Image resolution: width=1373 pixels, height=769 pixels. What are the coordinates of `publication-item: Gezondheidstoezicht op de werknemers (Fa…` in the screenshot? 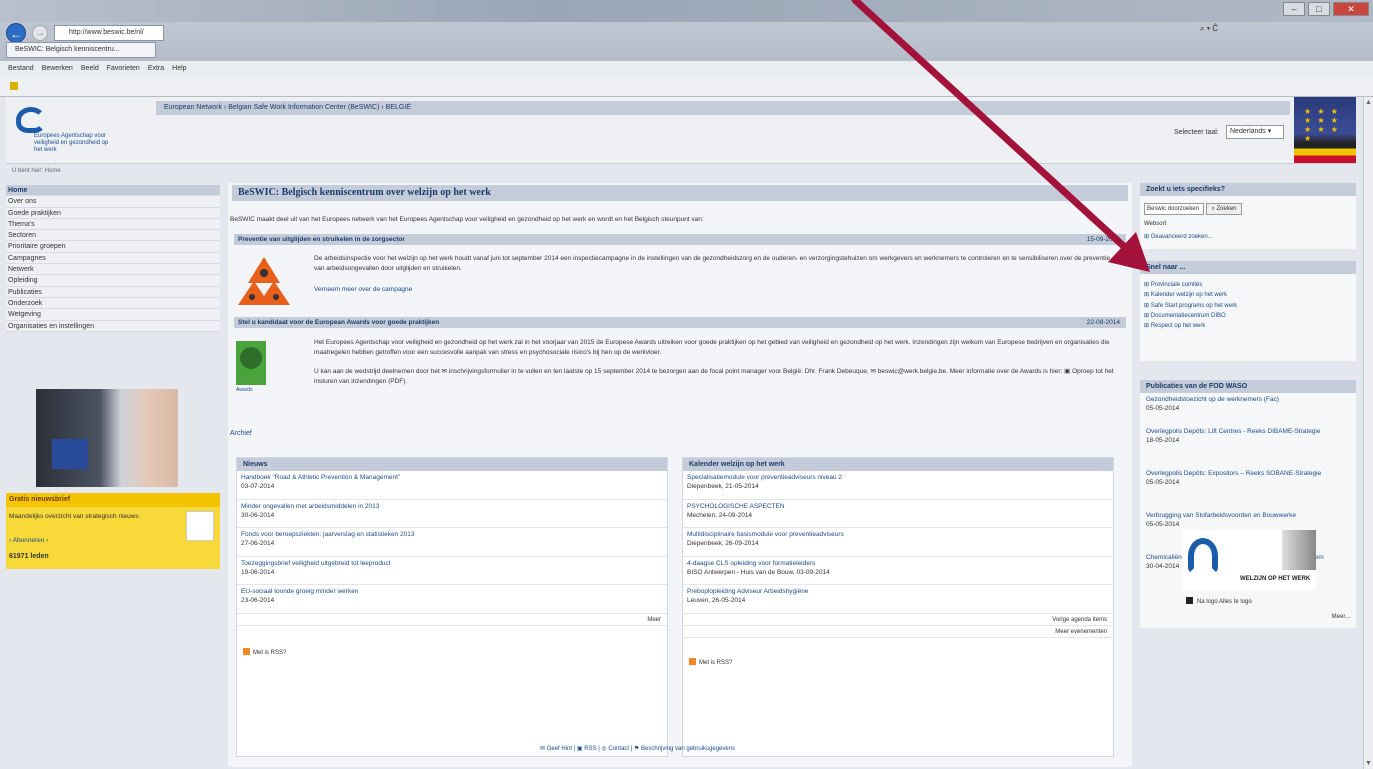 It's located at (1248, 409).